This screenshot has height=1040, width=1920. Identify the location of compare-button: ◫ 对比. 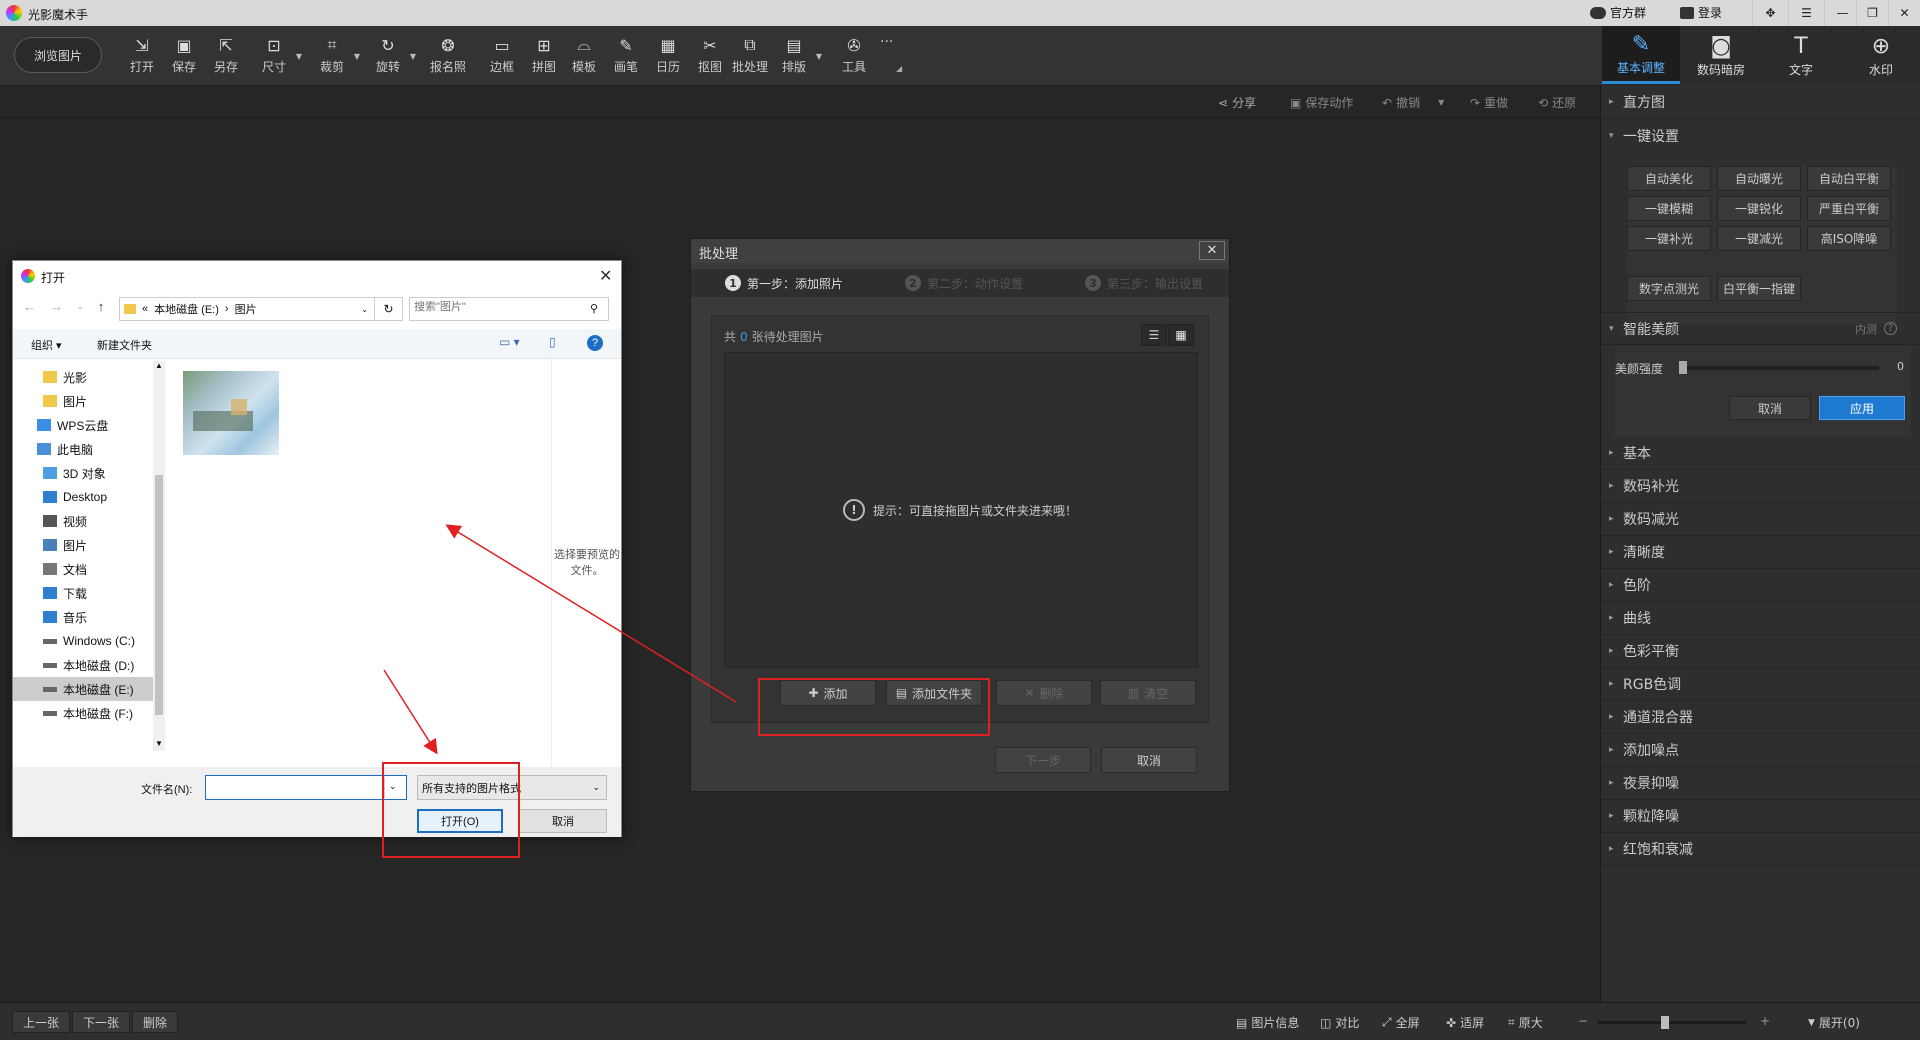
(1339, 1022).